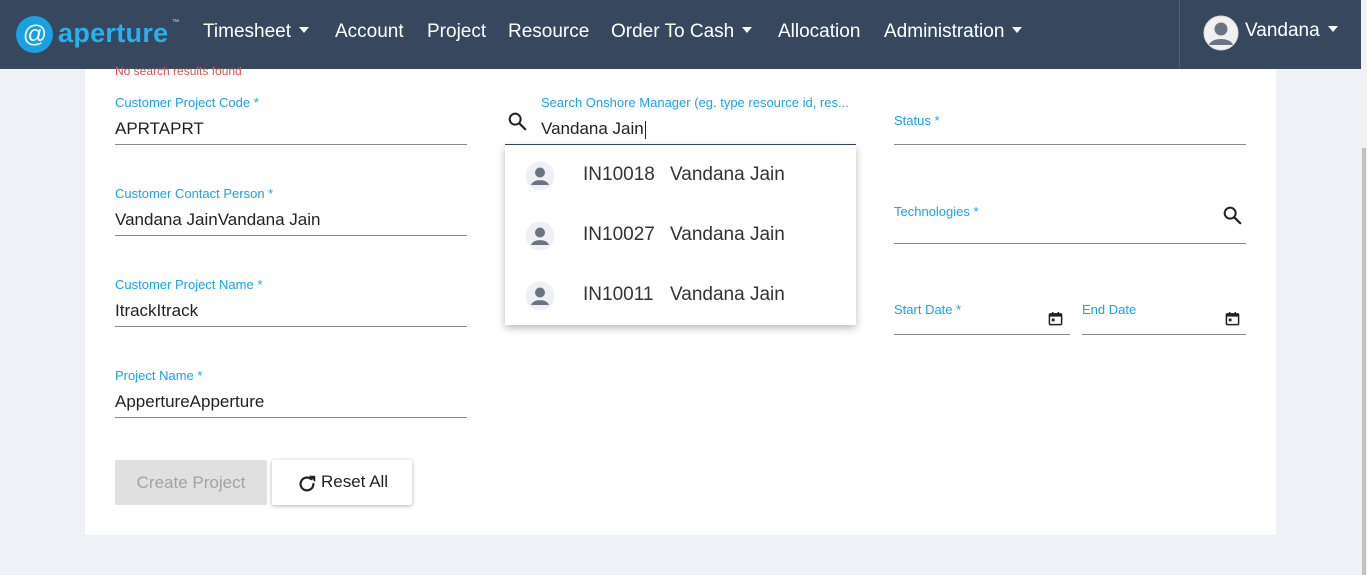 This screenshot has height=575, width=1367. What do you see at coordinates (157, 310) in the screenshot?
I see `customer-project-name-value: ItrackItrack` at bounding box center [157, 310].